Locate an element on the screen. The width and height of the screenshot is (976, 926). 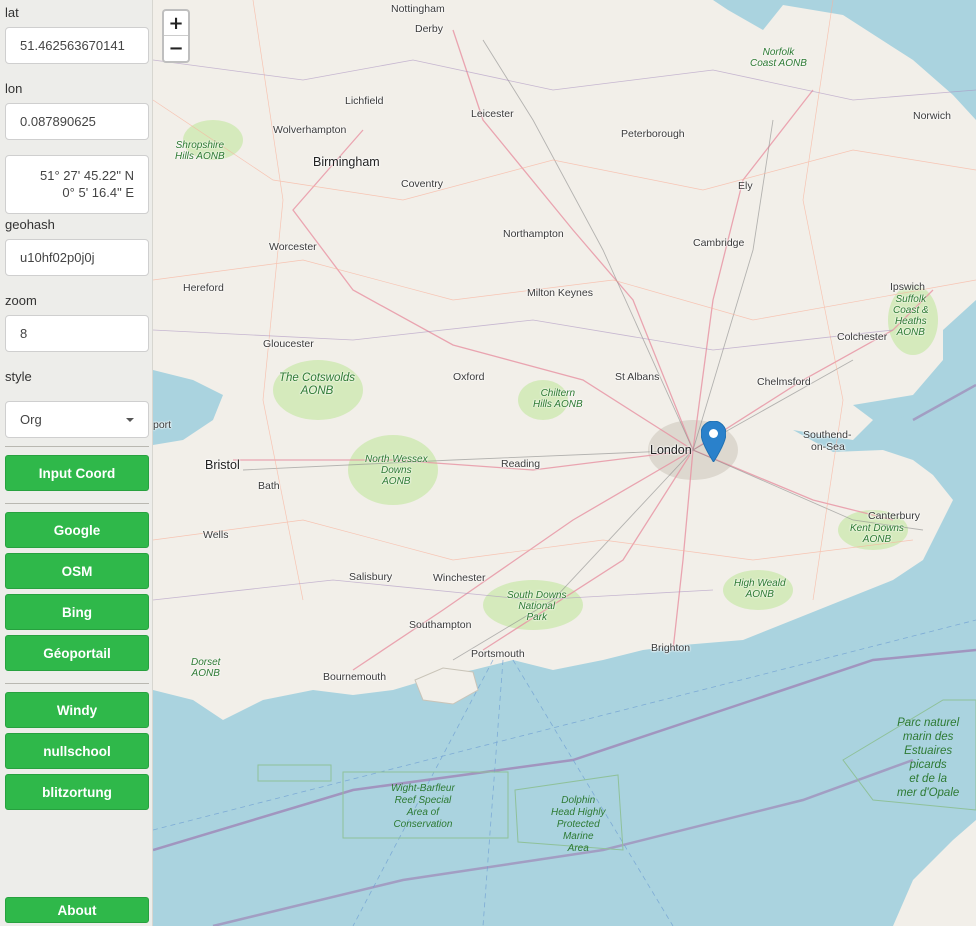
place-label: Peterborough is located at coordinates (653, 134).